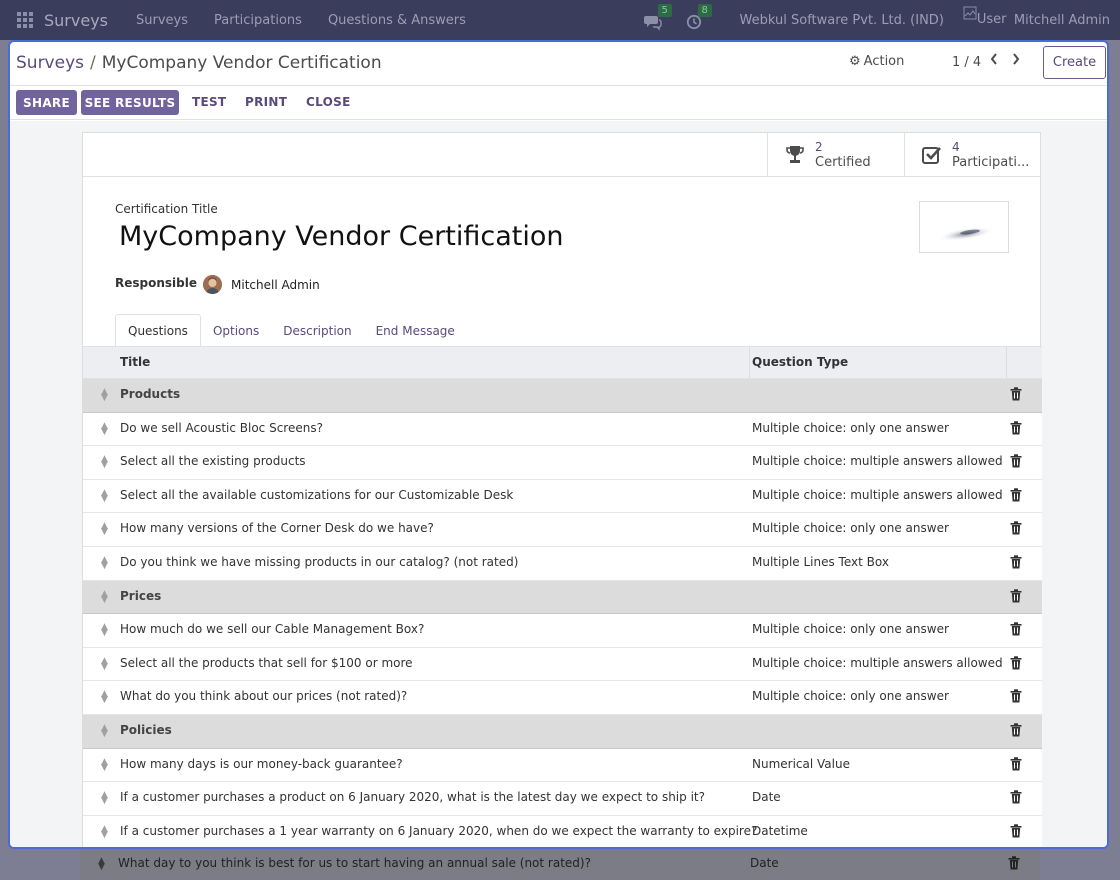  Describe the element at coordinates (835, 154) in the screenshot. I see `certified-stat-button: 2 Certified` at that location.